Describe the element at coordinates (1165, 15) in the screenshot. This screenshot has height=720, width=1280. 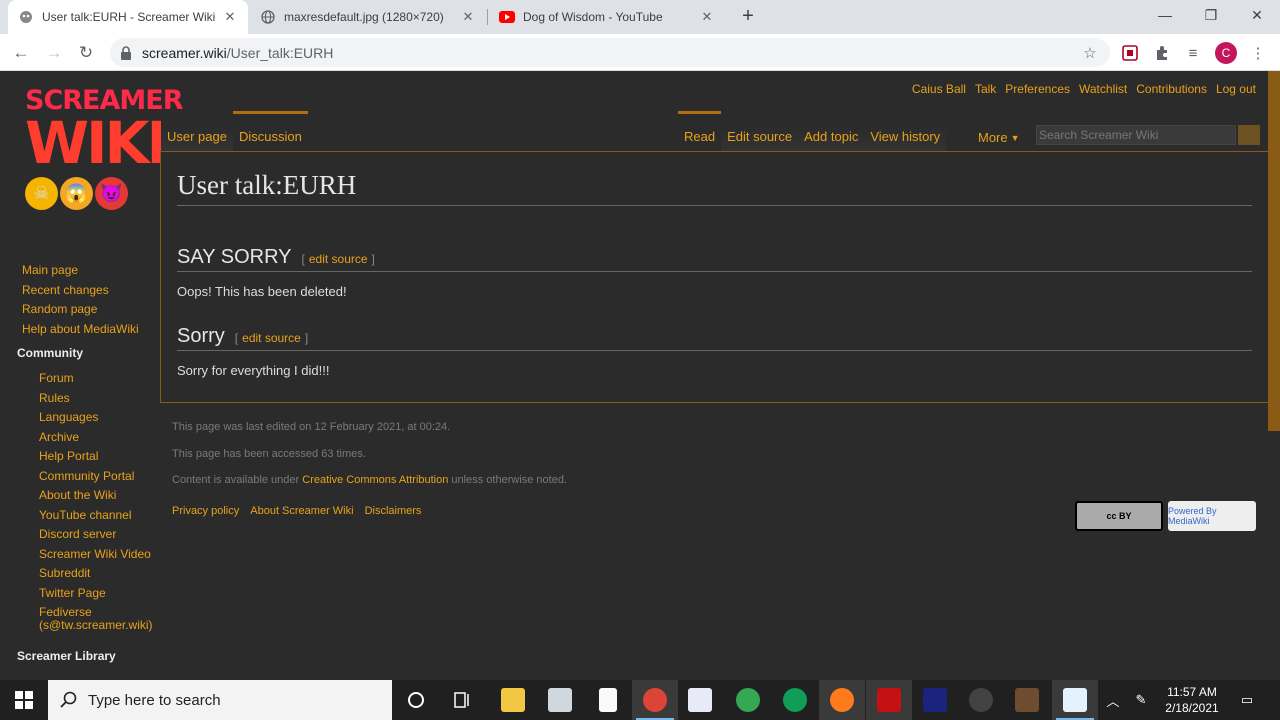
I see `minimize-button: —` at that location.